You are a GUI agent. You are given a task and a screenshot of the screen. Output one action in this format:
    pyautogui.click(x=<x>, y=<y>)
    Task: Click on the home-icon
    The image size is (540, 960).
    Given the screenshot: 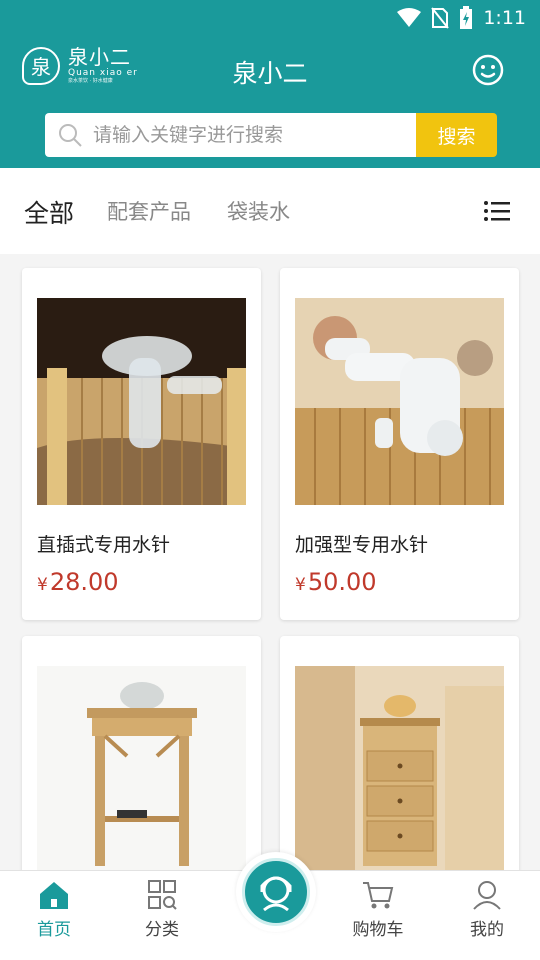 What is the action you would take?
    pyautogui.click(x=54, y=895)
    